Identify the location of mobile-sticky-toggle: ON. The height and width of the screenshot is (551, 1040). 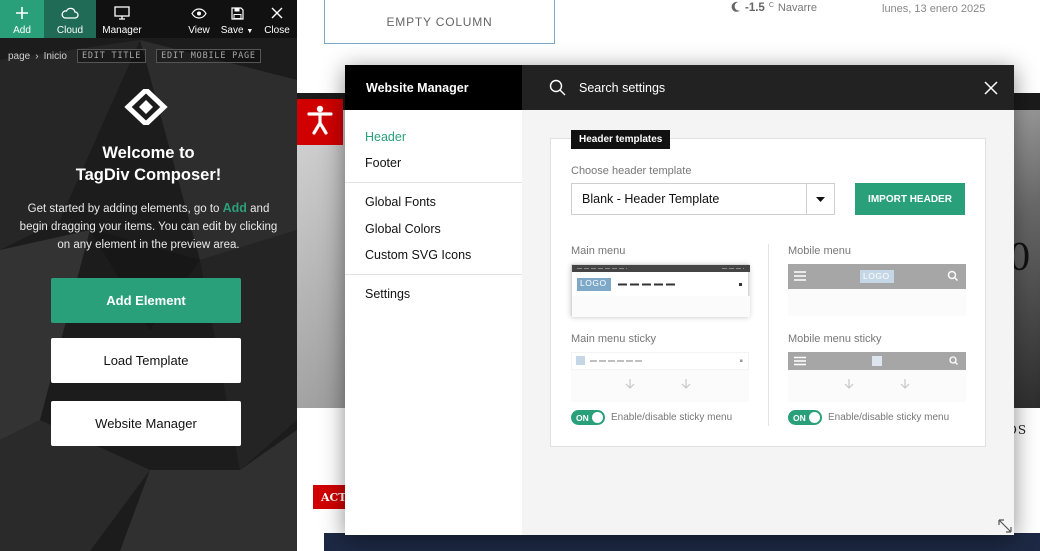
(805, 417).